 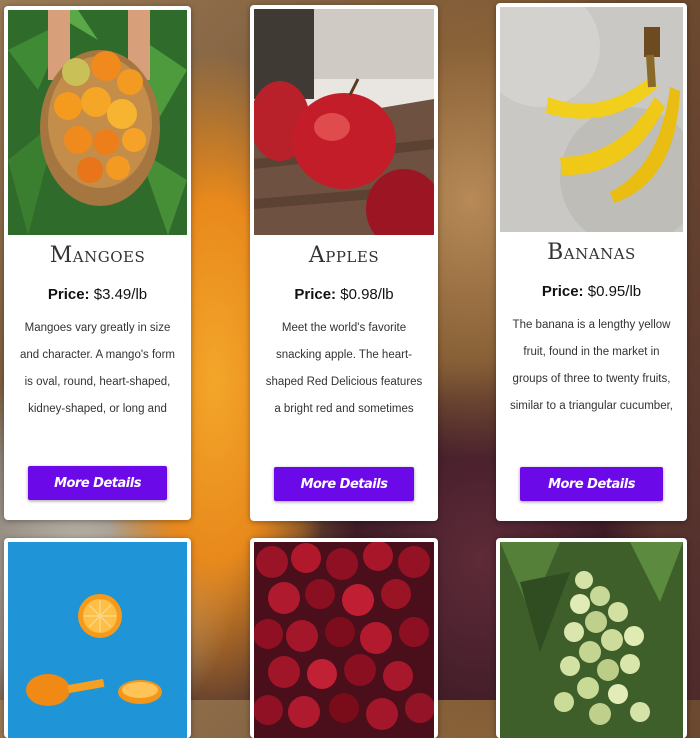 What do you see at coordinates (97, 255) in the screenshot?
I see `product-name: Mangoes` at bounding box center [97, 255].